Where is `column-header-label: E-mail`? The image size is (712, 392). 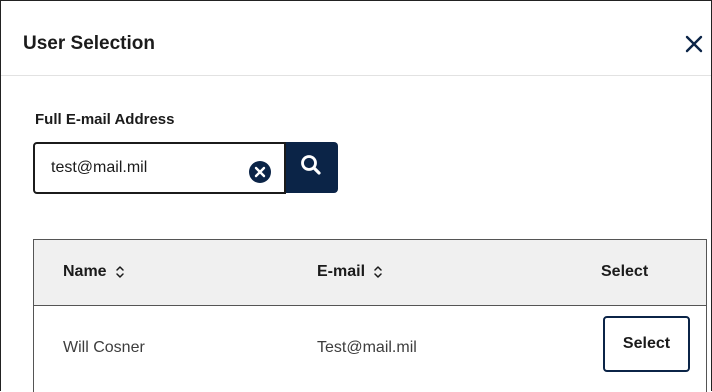
column-header-label: E-mail is located at coordinates (341, 271).